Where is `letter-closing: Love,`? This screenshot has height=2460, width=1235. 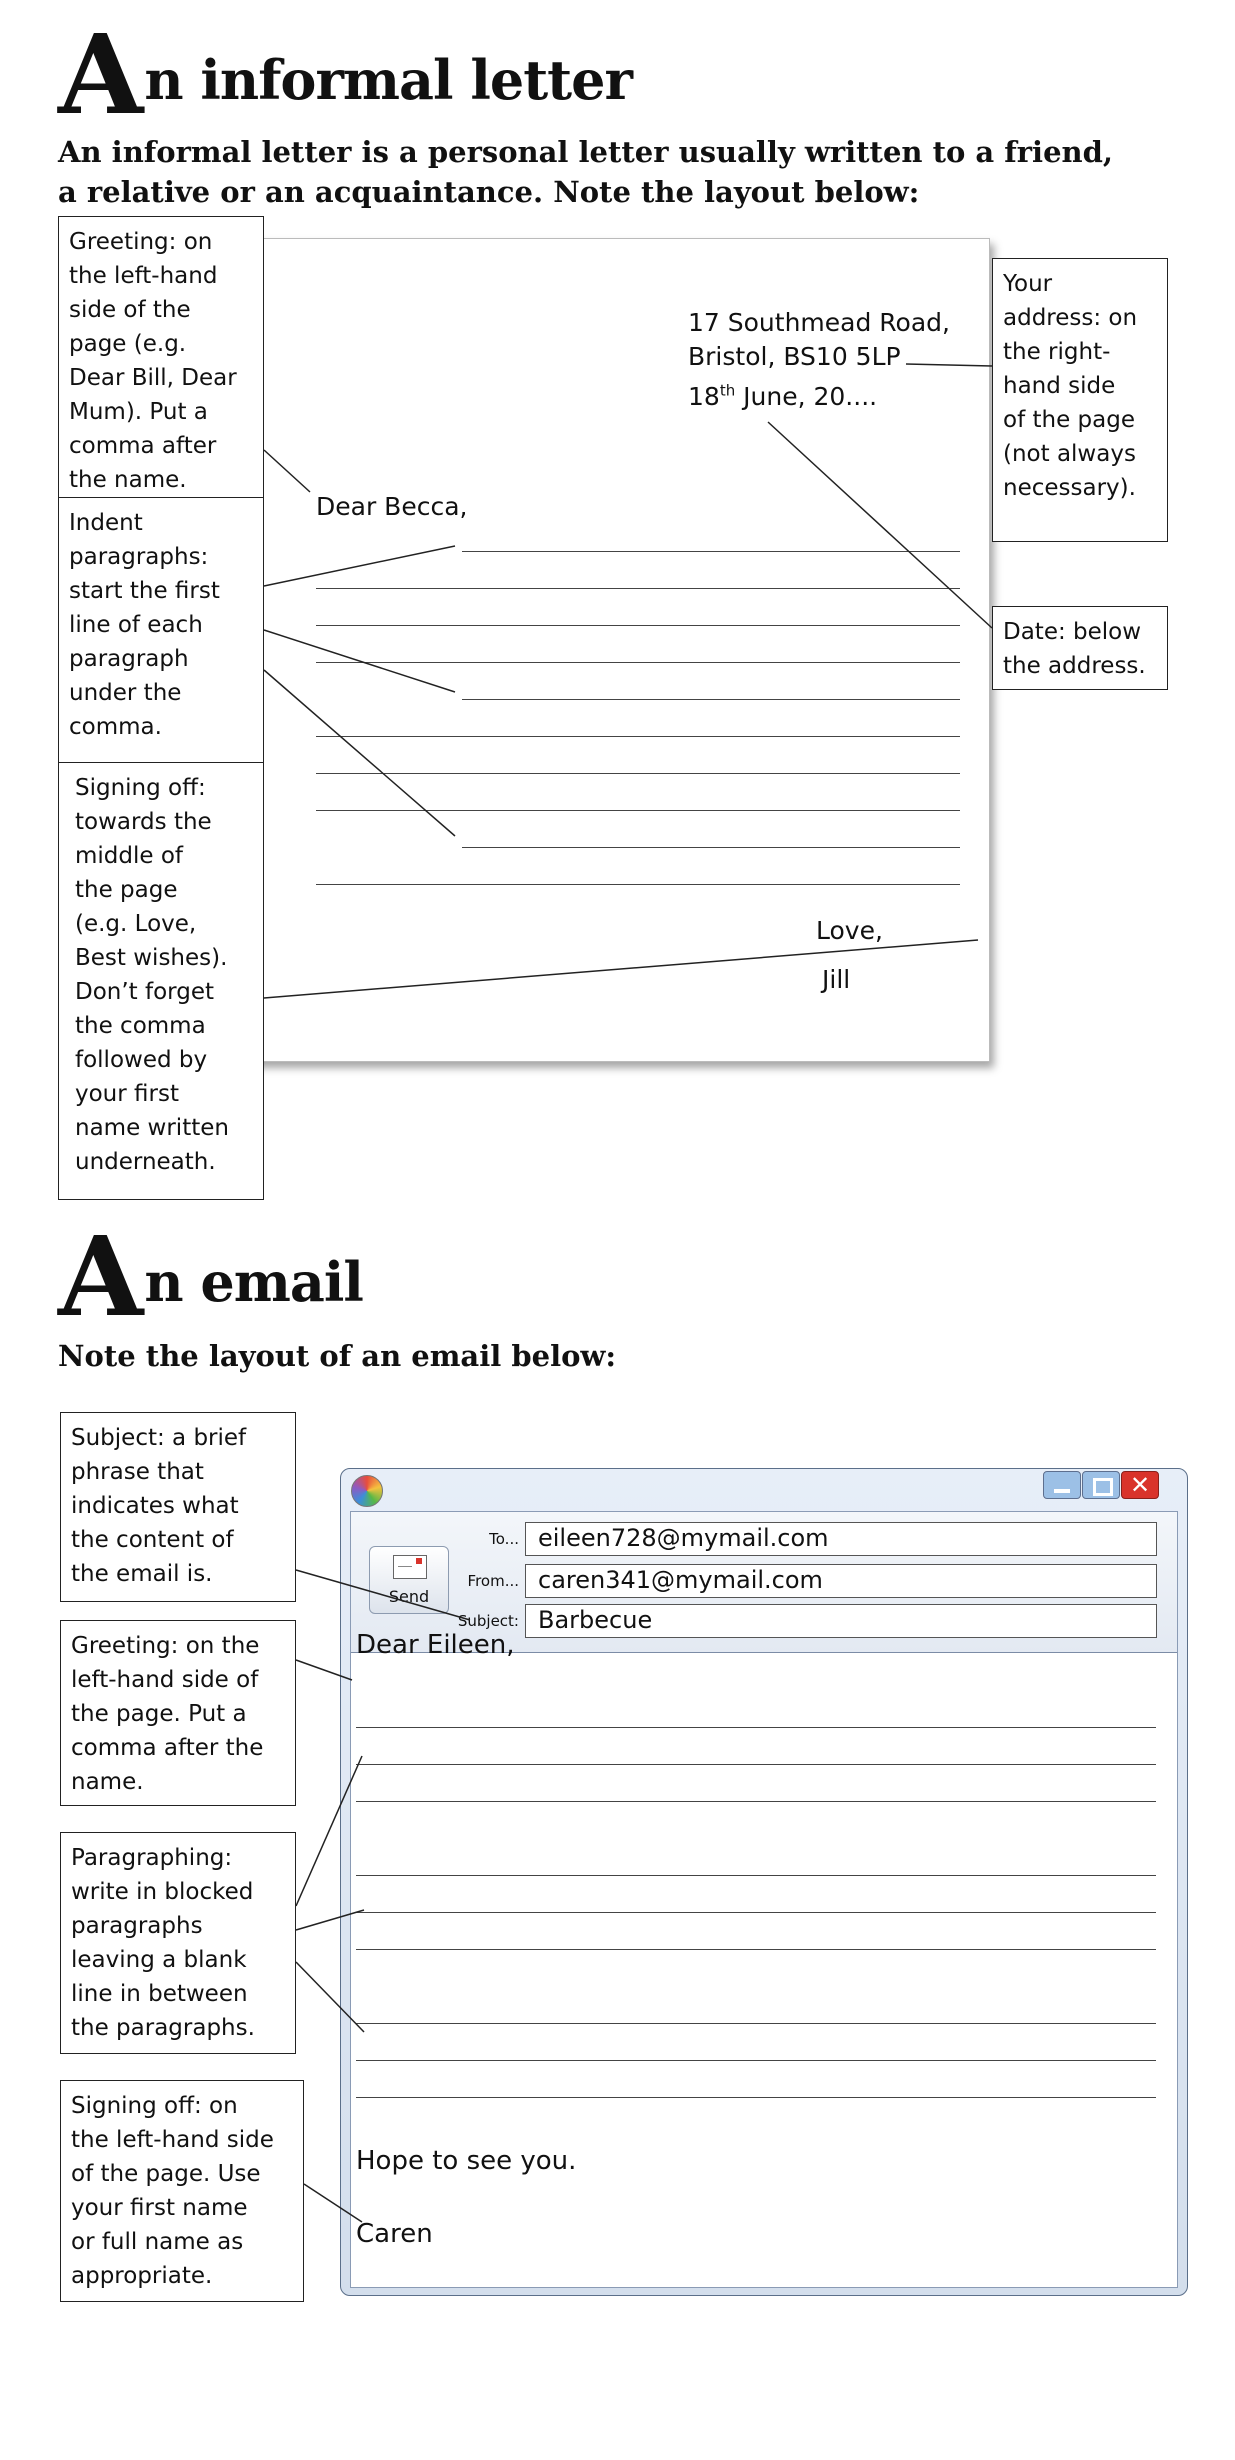 letter-closing: Love, is located at coordinates (849, 930).